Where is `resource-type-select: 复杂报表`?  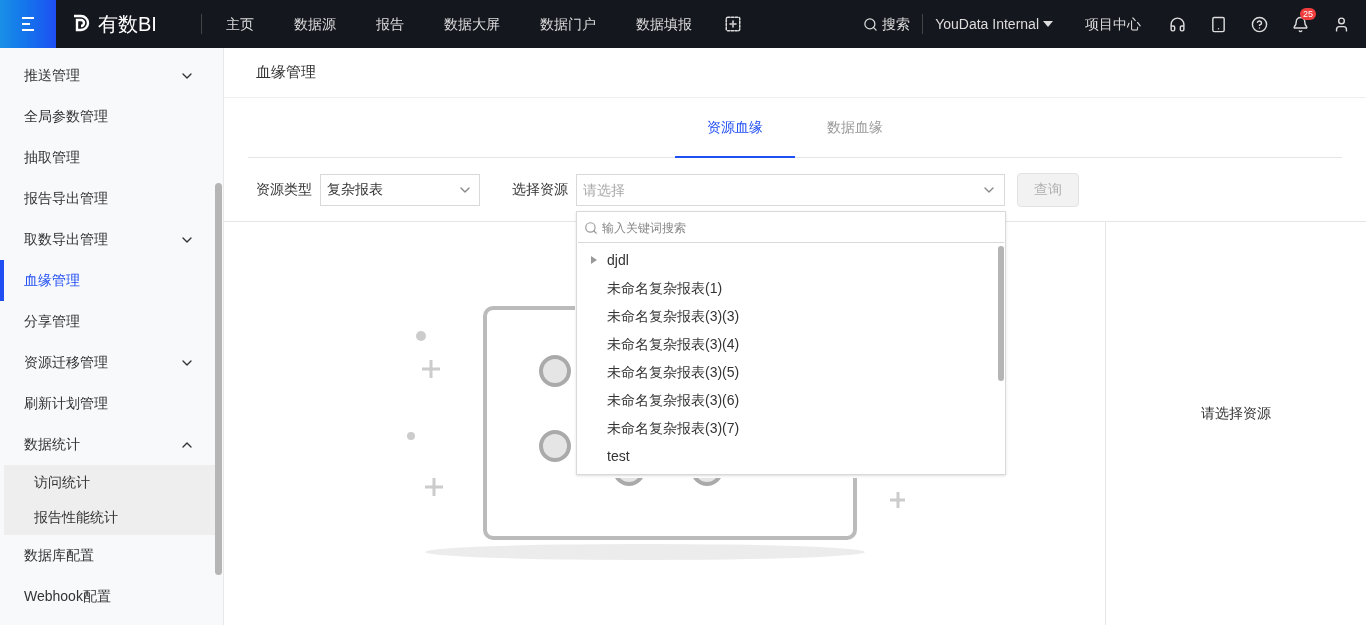
resource-type-select: 复杂报表 is located at coordinates (400, 189).